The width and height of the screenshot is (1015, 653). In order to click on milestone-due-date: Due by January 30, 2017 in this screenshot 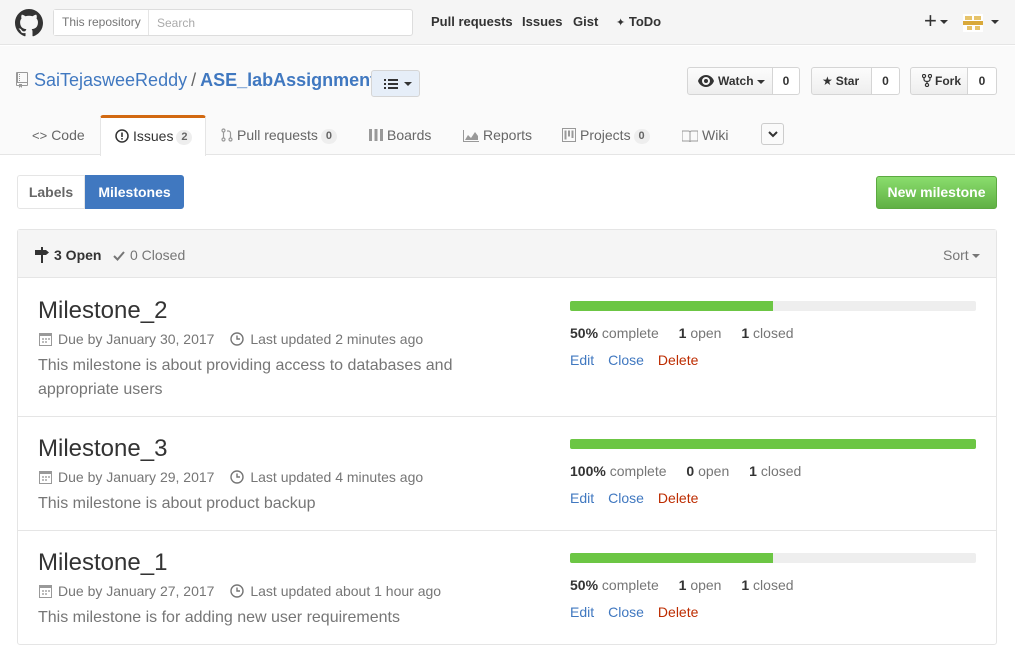, I will do `click(136, 339)`.